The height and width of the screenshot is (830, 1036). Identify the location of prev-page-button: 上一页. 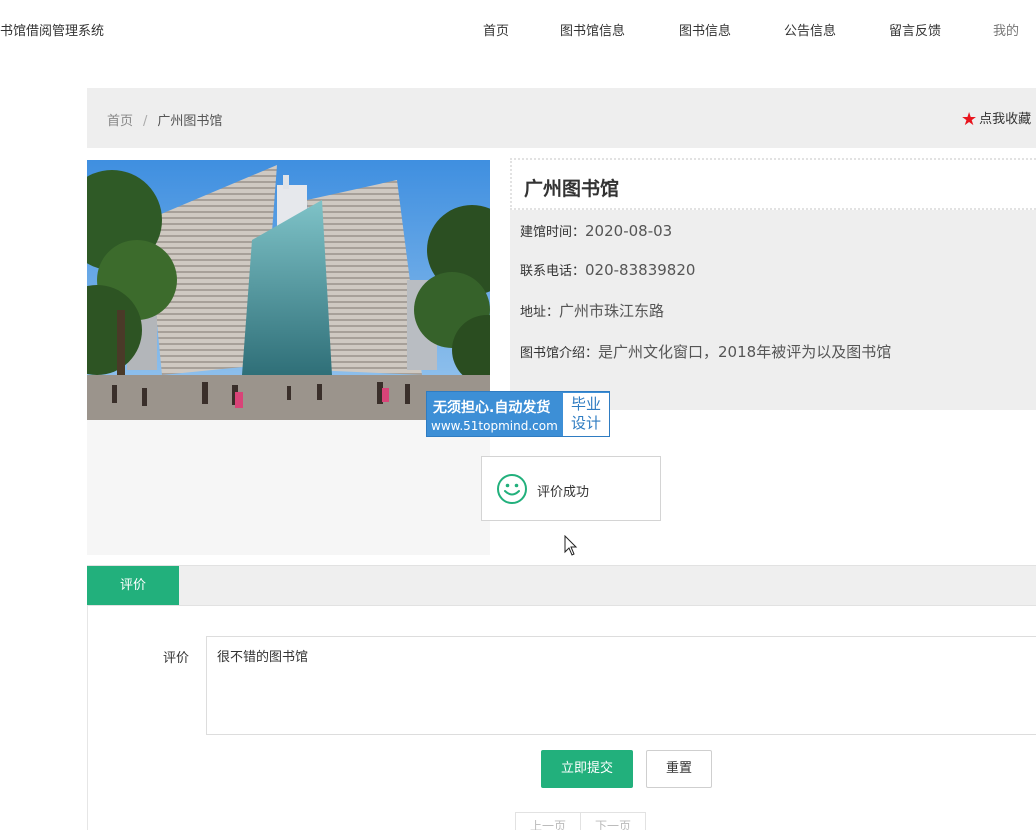
(548, 821).